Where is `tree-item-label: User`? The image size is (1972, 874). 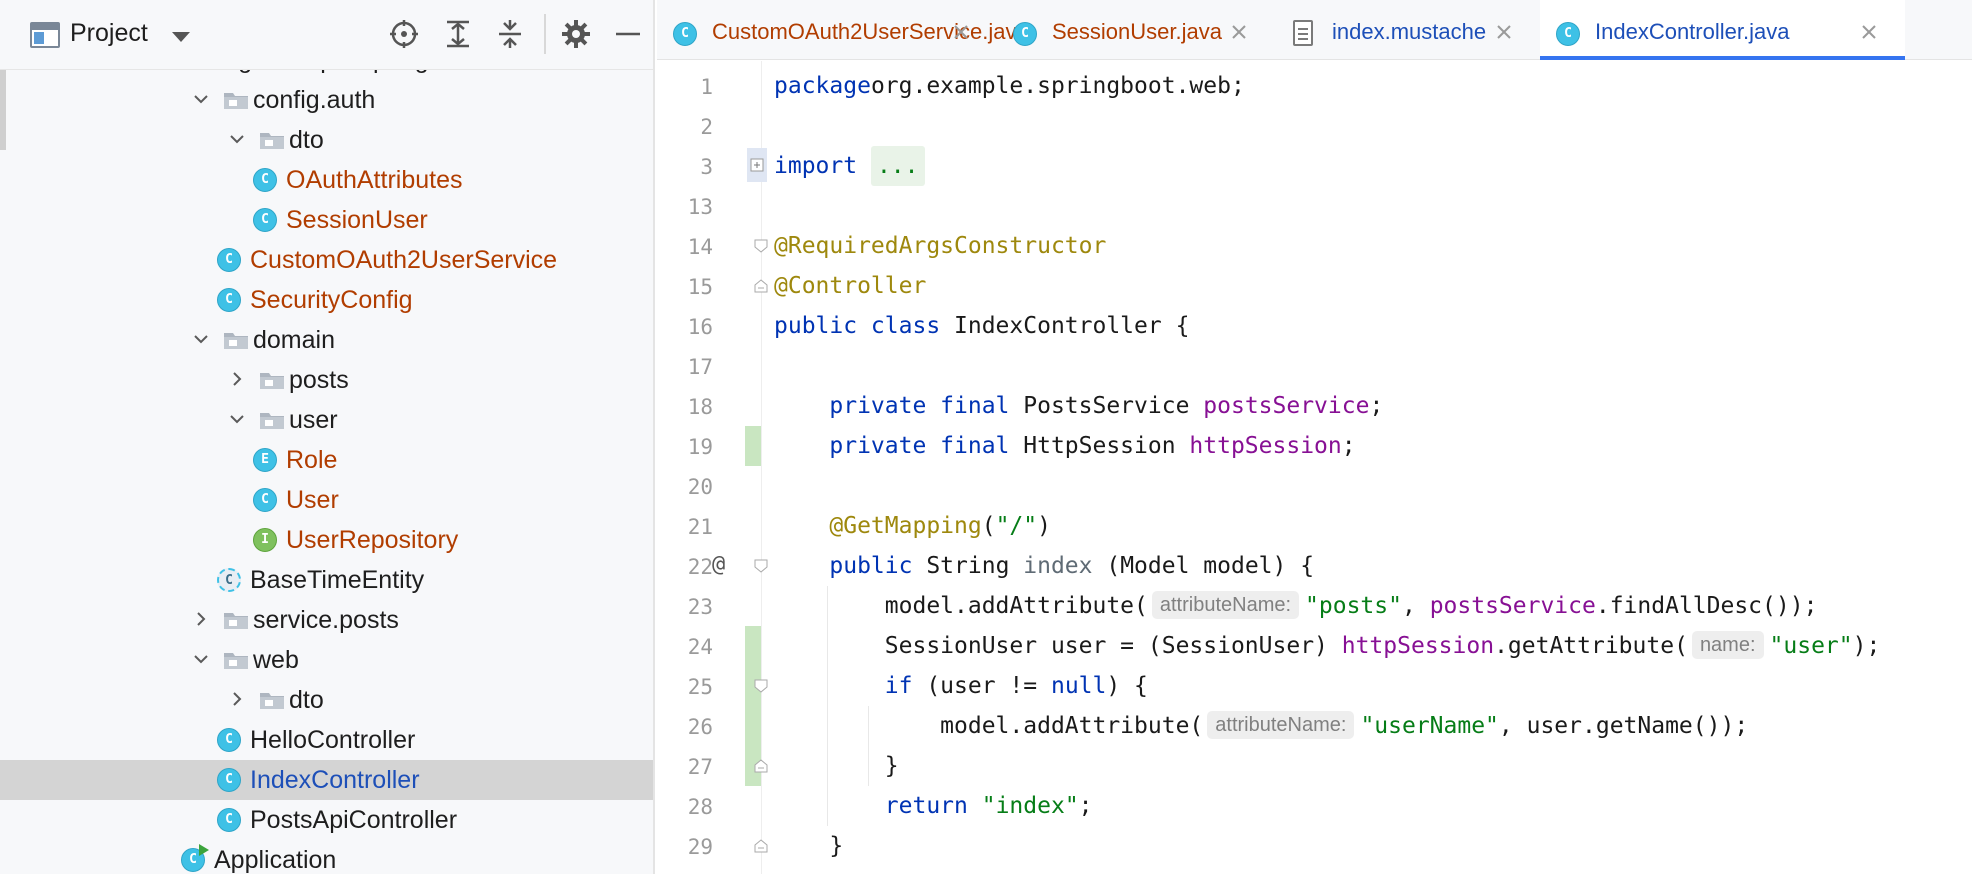
tree-item-label: User is located at coordinates (312, 500).